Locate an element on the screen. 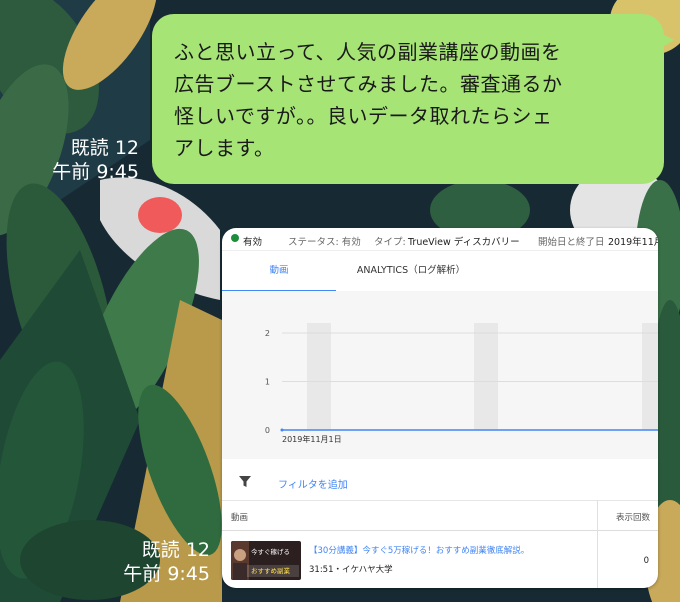 The height and width of the screenshot is (602, 680). column-header-views: 表示回数 is located at coordinates (633, 517).